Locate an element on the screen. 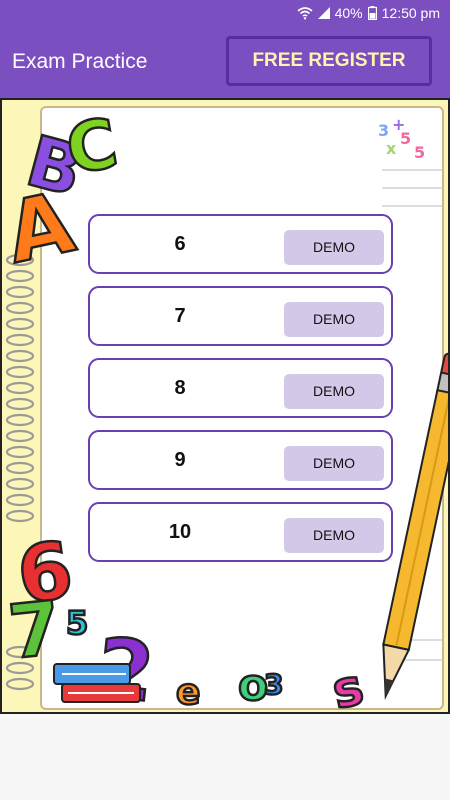 The image size is (450, 800). grade-label: 10 is located at coordinates (180, 532).